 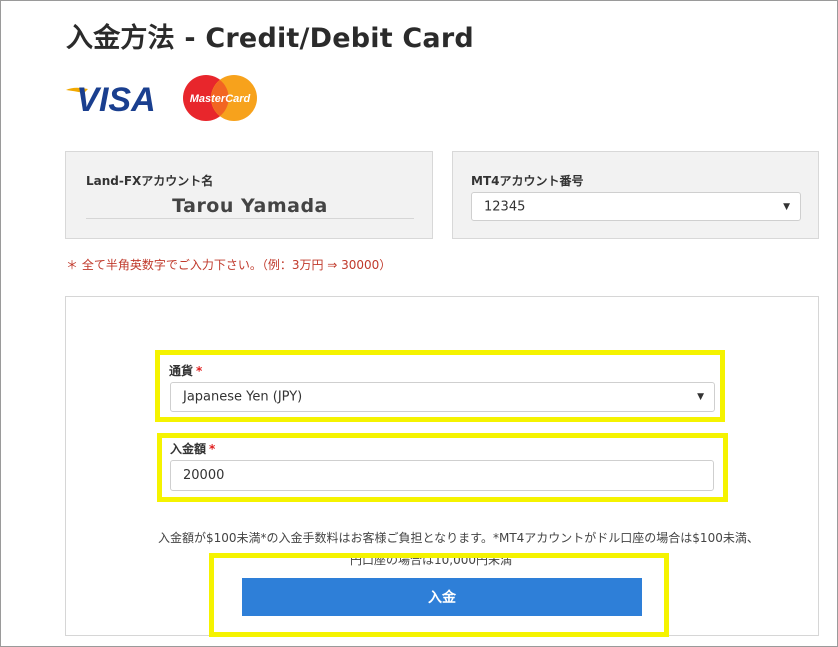 I want to click on currency-highlight-box, so click(x=440, y=386).